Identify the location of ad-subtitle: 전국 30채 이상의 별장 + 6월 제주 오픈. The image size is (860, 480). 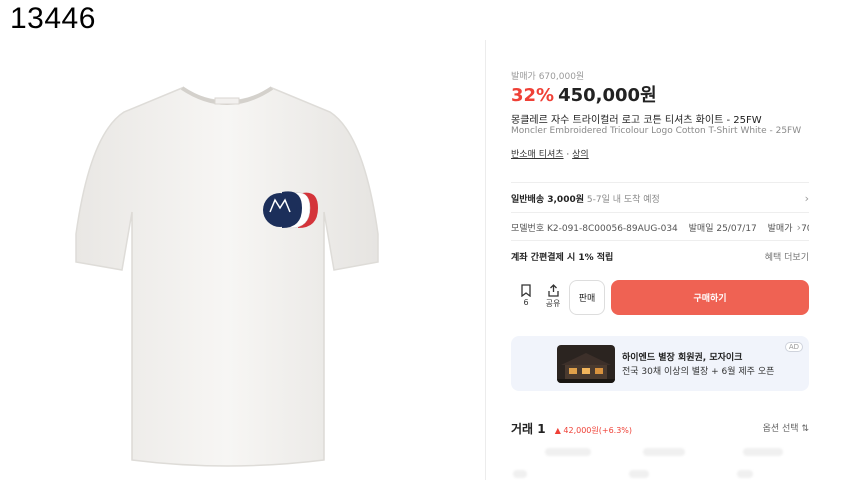
(698, 372).